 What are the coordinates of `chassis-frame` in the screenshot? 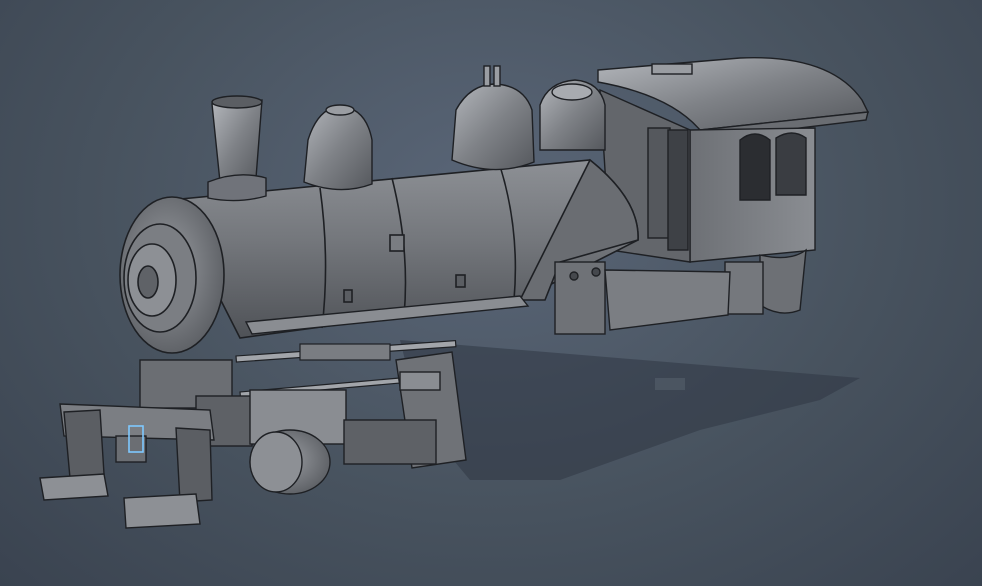 It's located at (642, 298).